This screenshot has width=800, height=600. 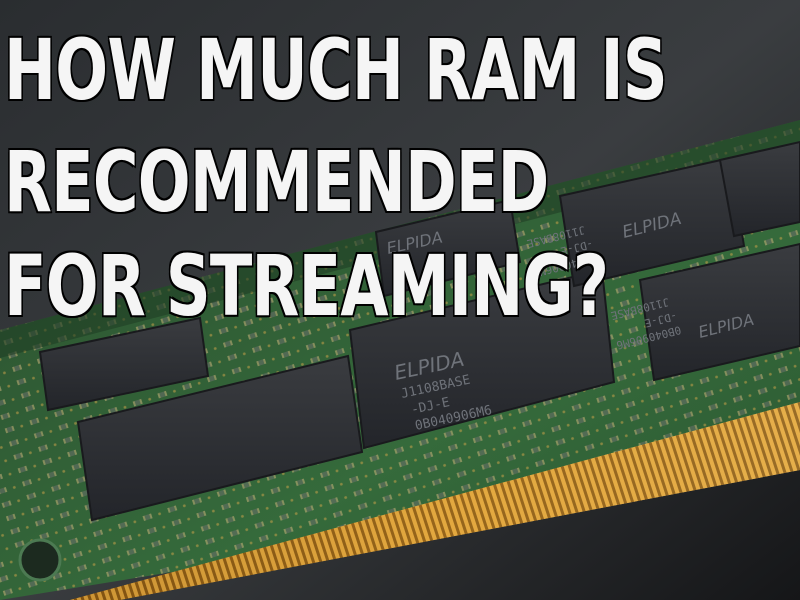 What do you see at coordinates (276, 182) in the screenshot?
I see `headline-line-2: RECOMMENDED` at bounding box center [276, 182].